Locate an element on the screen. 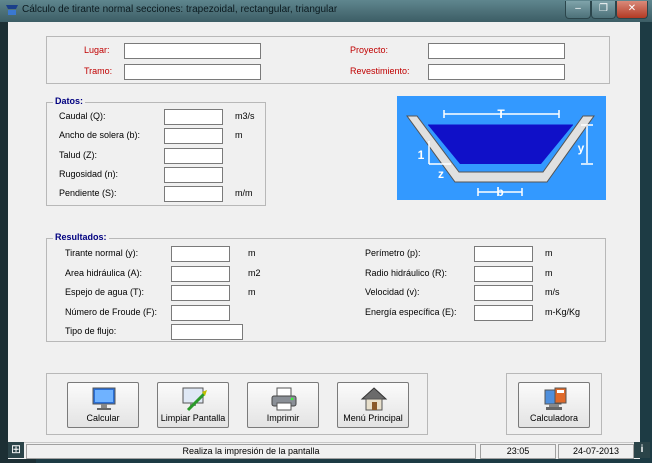 The image size is (652, 463). home-icon is located at coordinates (374, 399).